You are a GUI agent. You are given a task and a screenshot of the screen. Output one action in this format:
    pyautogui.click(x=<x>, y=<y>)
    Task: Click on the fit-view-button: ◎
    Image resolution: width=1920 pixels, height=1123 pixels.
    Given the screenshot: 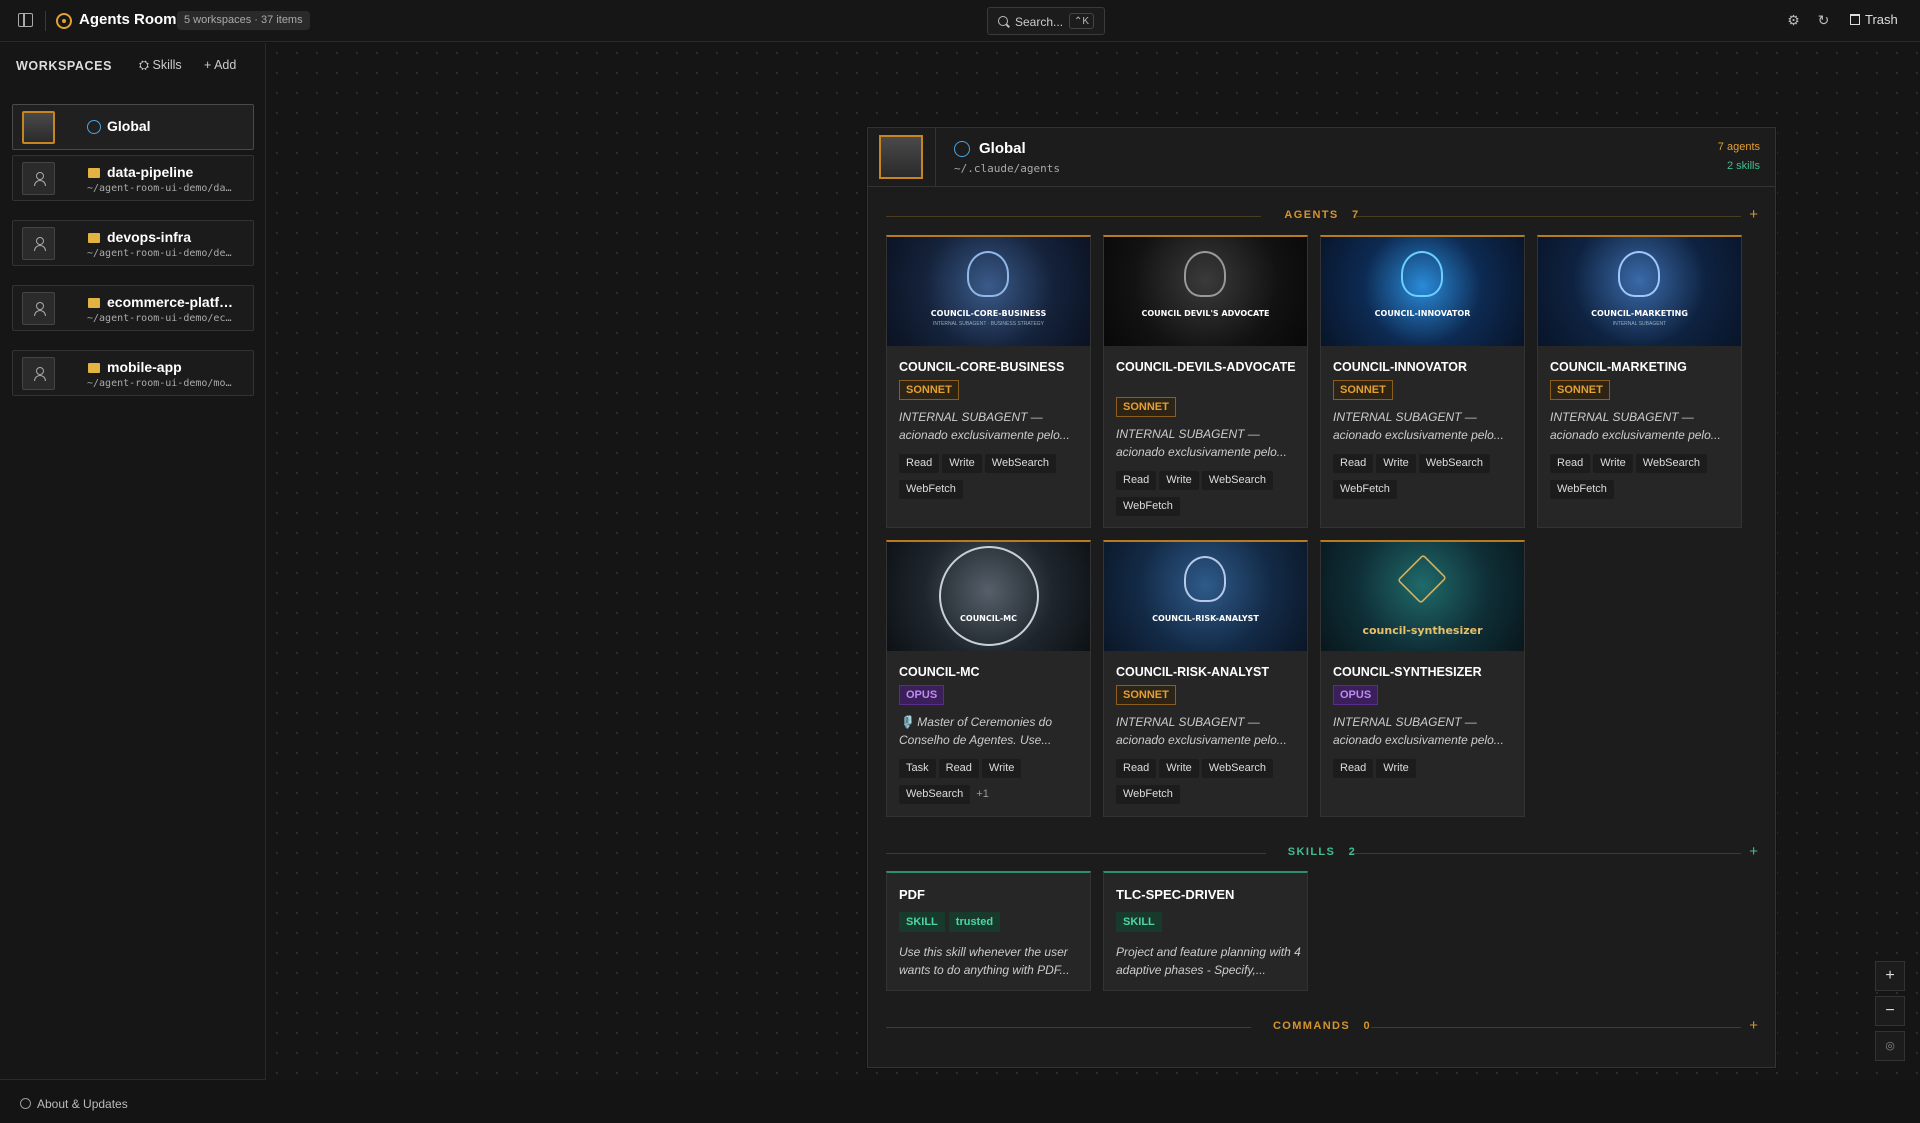 What is the action you would take?
    pyautogui.click(x=1890, y=1046)
    